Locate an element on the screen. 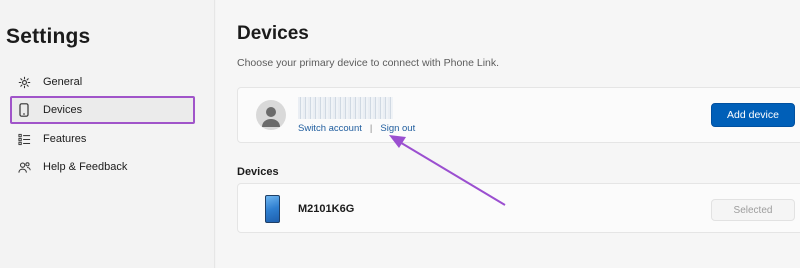 The height and width of the screenshot is (268, 800). sidebar-item-devices: Devices is located at coordinates (102, 110).